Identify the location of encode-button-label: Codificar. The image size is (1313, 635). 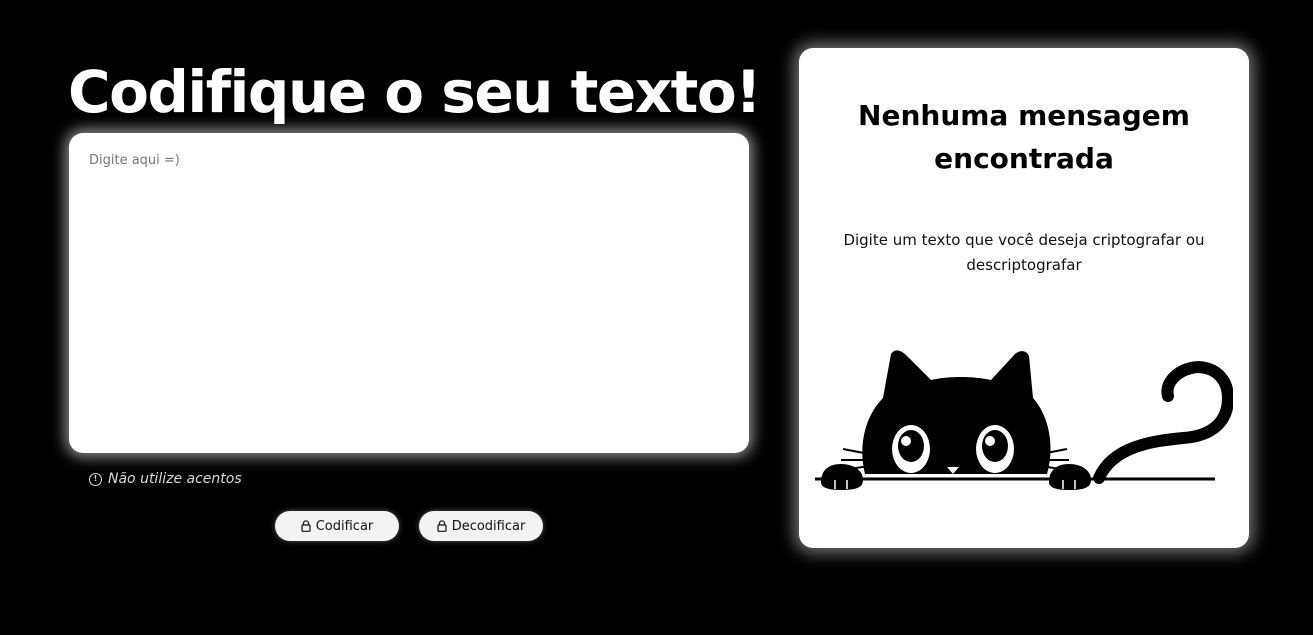
(344, 526).